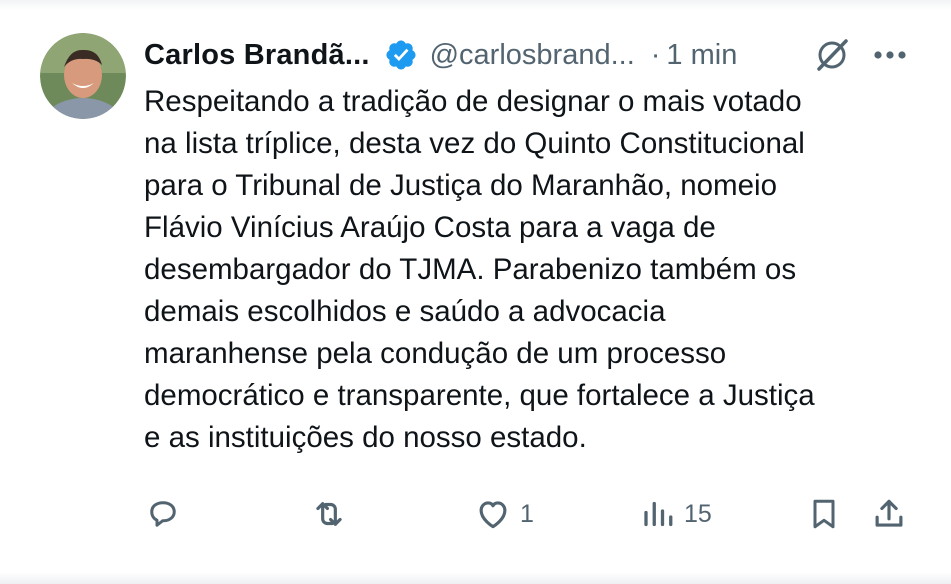 The width and height of the screenshot is (951, 584). I want to click on bookmark-icon, so click(824, 514).